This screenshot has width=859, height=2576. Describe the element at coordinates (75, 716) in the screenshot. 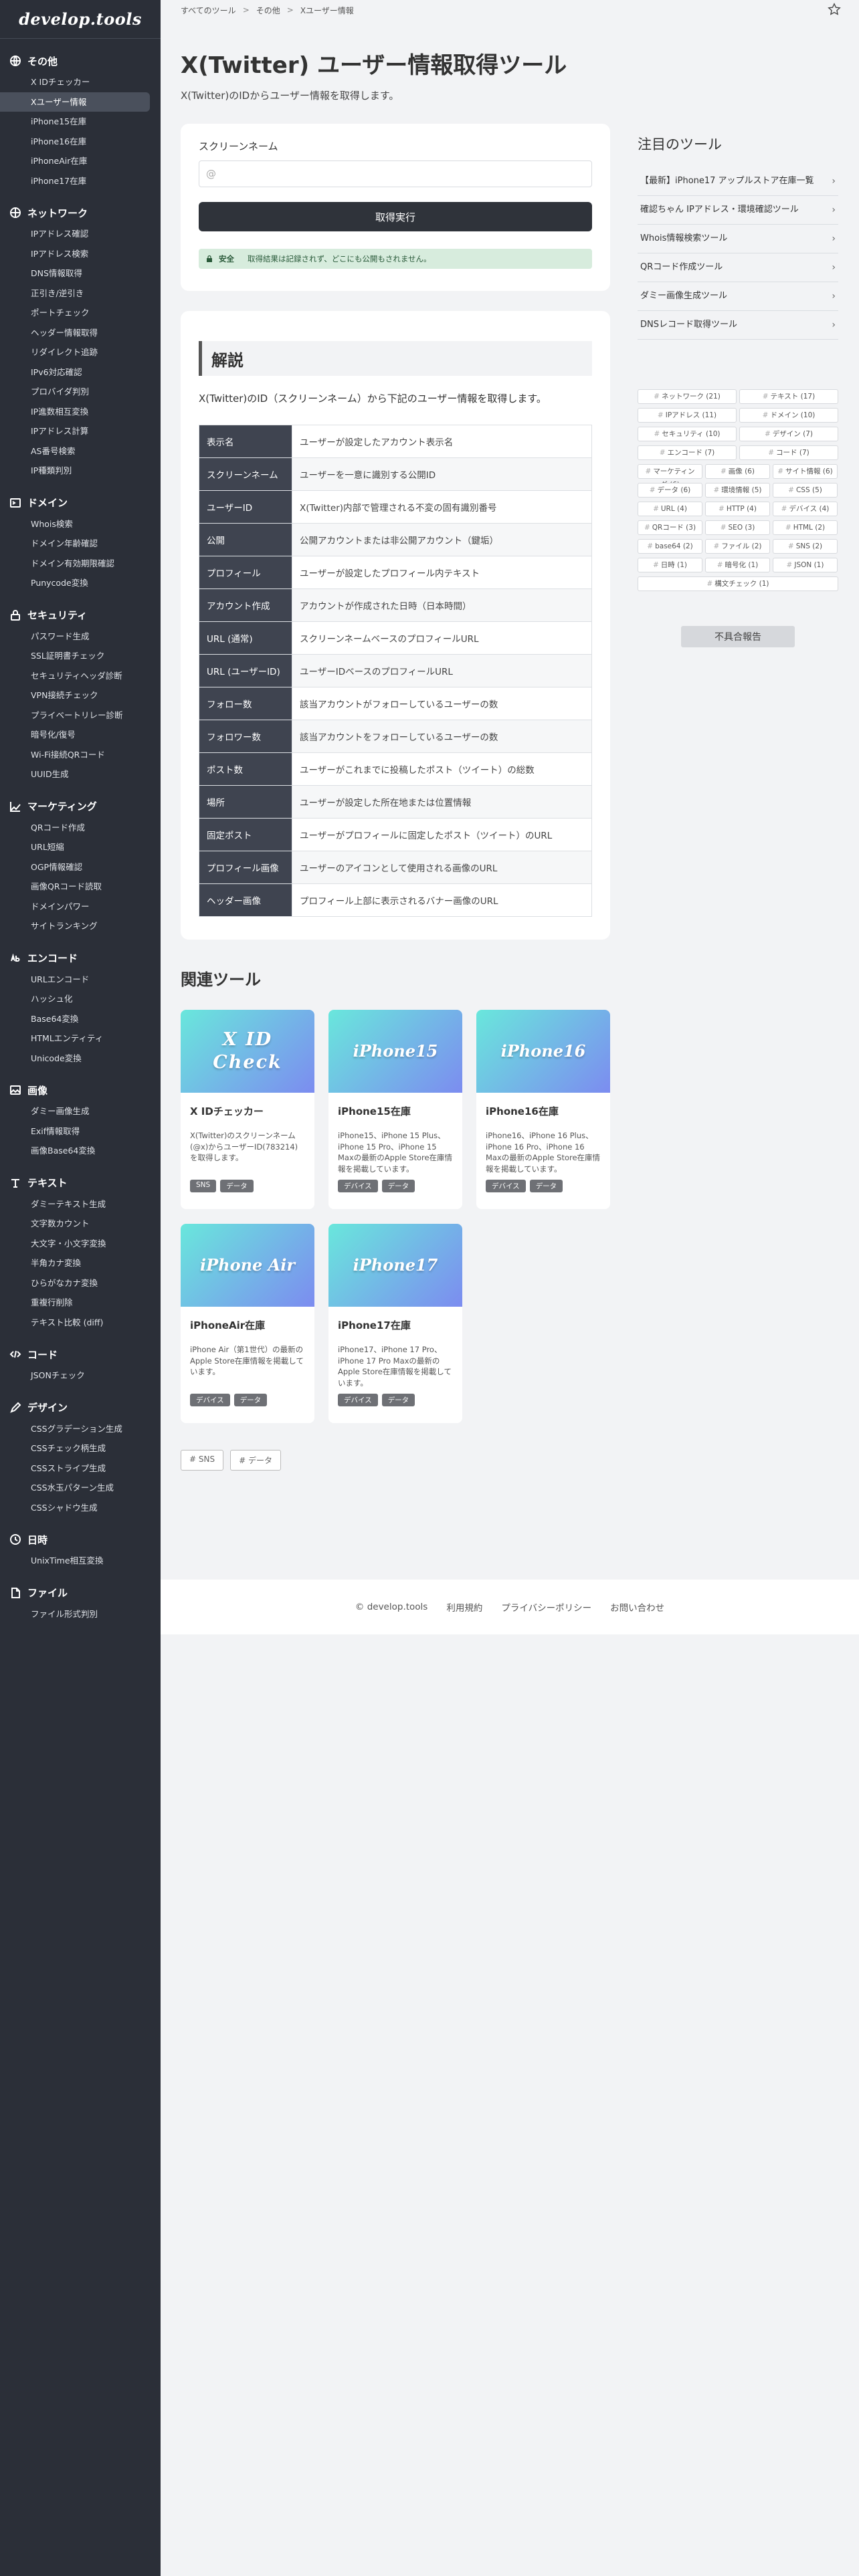

I see `sidebar-item: プライベートリレー診断` at that location.